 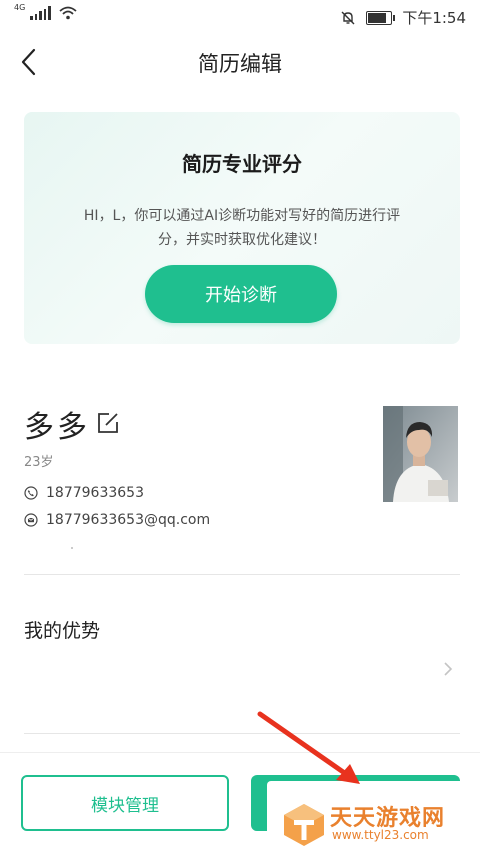 What do you see at coordinates (108, 423) in the screenshot?
I see `edit-icon` at bounding box center [108, 423].